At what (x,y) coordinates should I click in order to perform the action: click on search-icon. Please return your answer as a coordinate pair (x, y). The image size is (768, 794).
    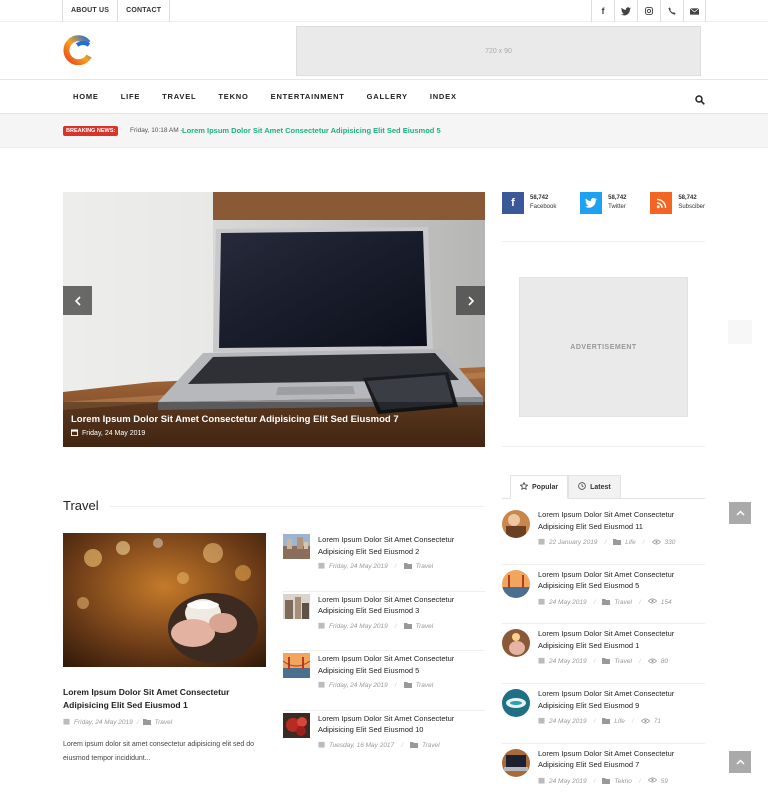
    Looking at the image, I should click on (700, 98).